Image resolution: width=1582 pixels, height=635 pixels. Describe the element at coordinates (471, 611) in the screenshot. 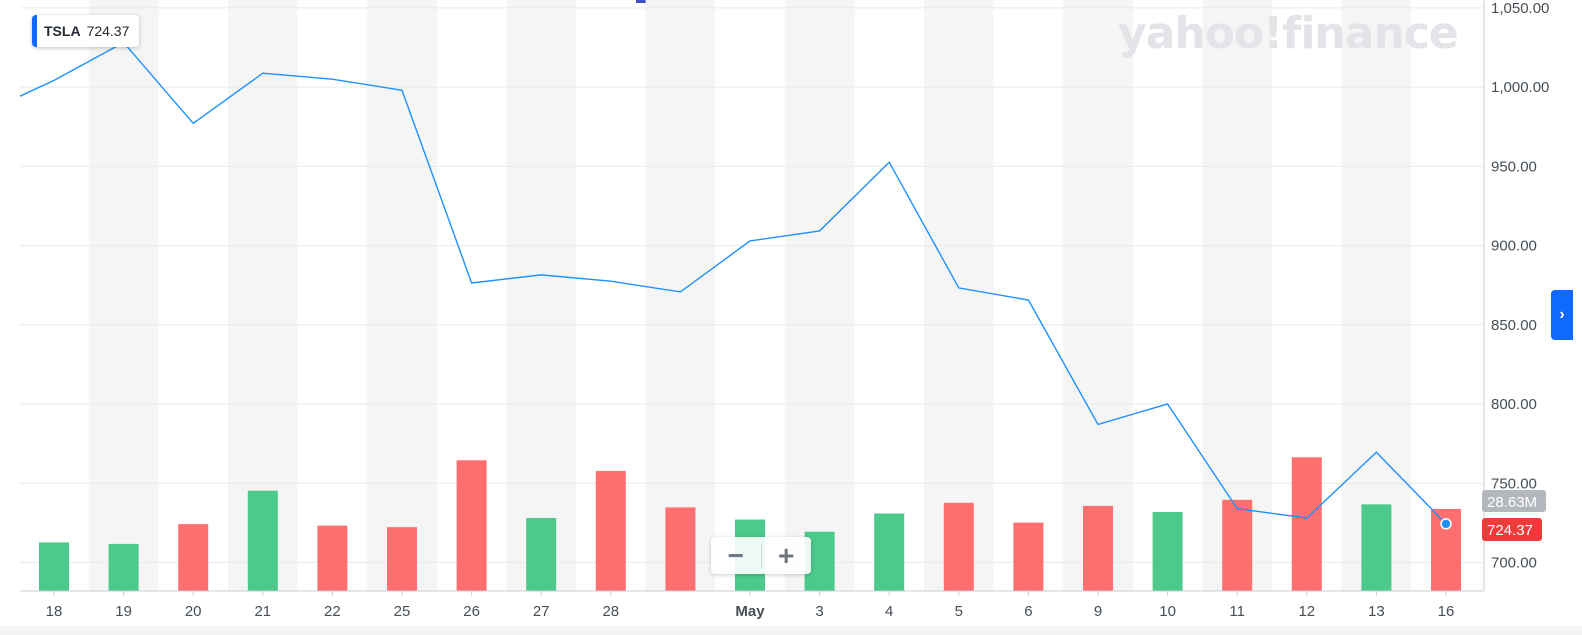

I see `x-tick-label: 26` at that location.